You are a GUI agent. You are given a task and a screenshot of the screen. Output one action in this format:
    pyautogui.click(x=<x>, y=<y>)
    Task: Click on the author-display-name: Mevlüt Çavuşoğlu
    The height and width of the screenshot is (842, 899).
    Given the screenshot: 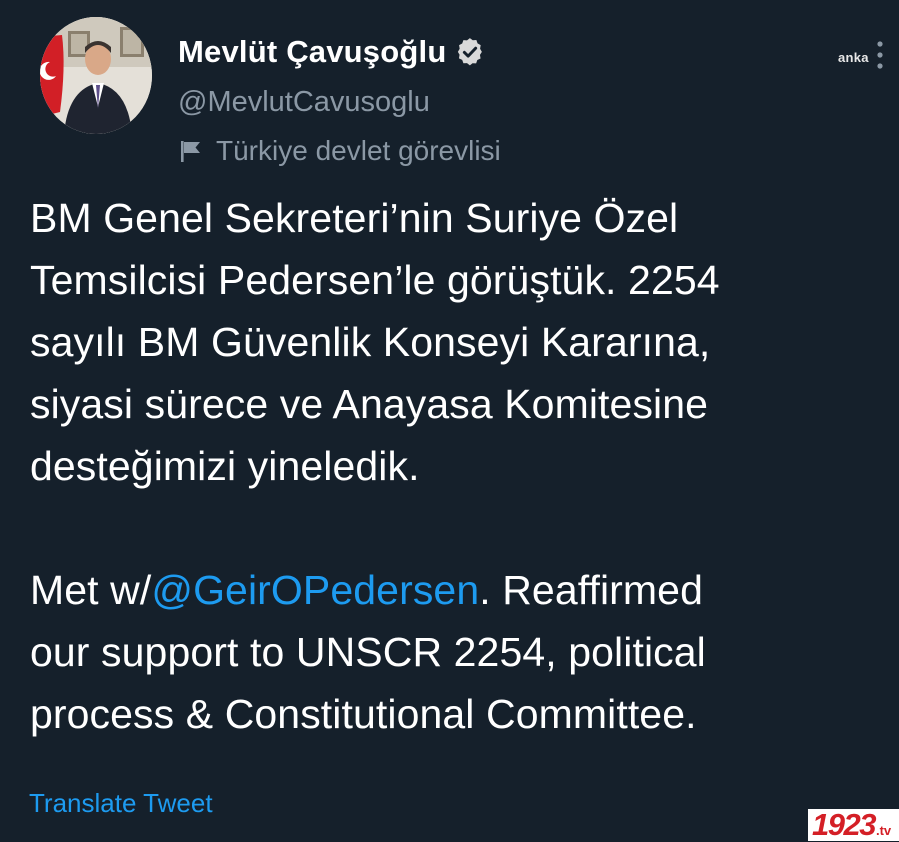 What is the action you would take?
    pyautogui.click(x=312, y=52)
    